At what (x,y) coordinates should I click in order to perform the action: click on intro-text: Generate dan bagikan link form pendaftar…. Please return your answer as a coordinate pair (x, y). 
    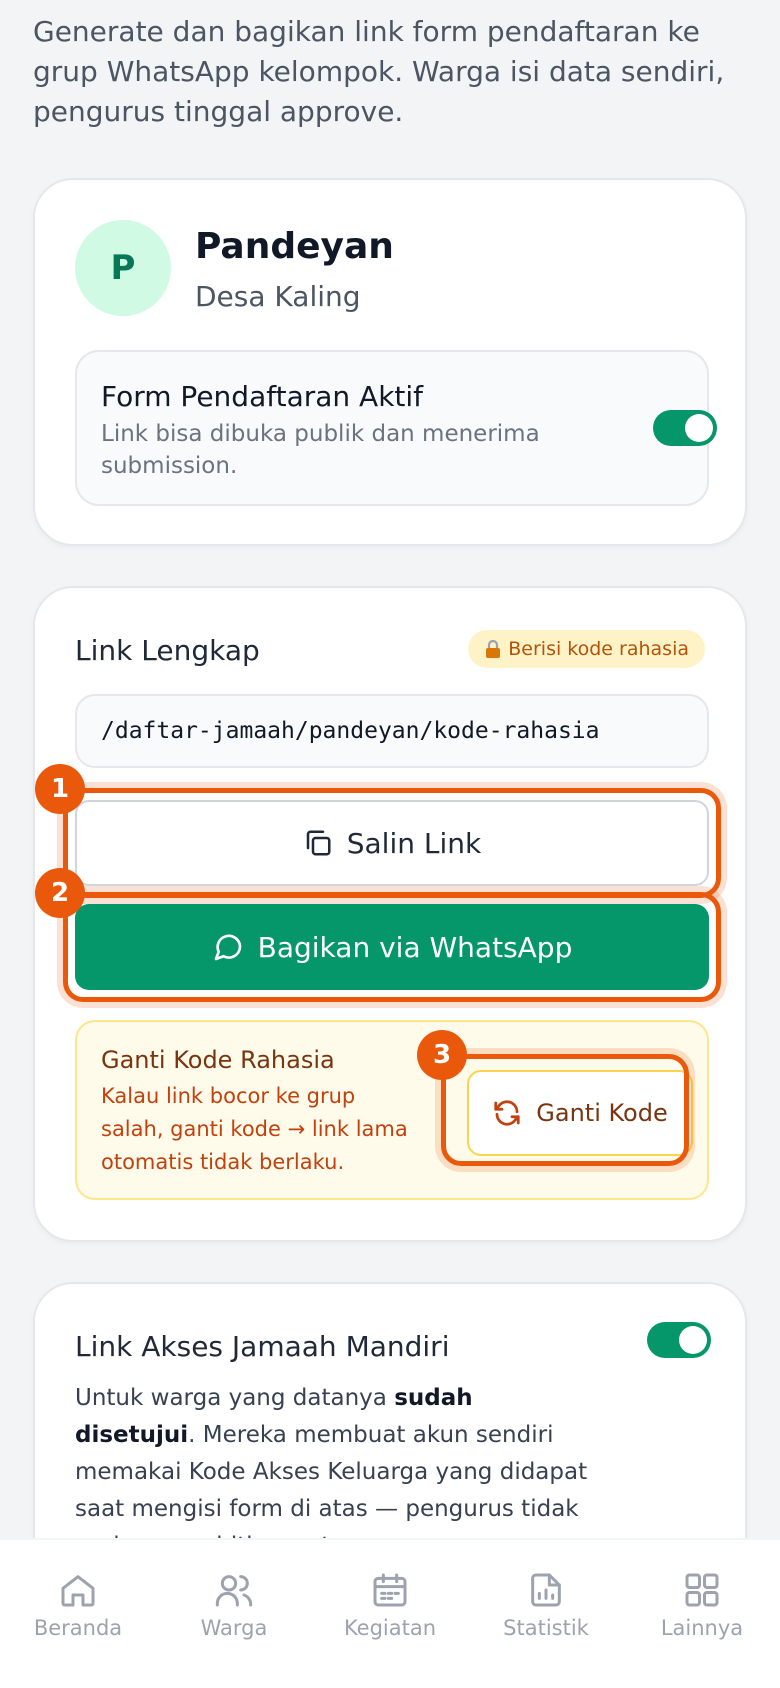
    Looking at the image, I should click on (379, 71).